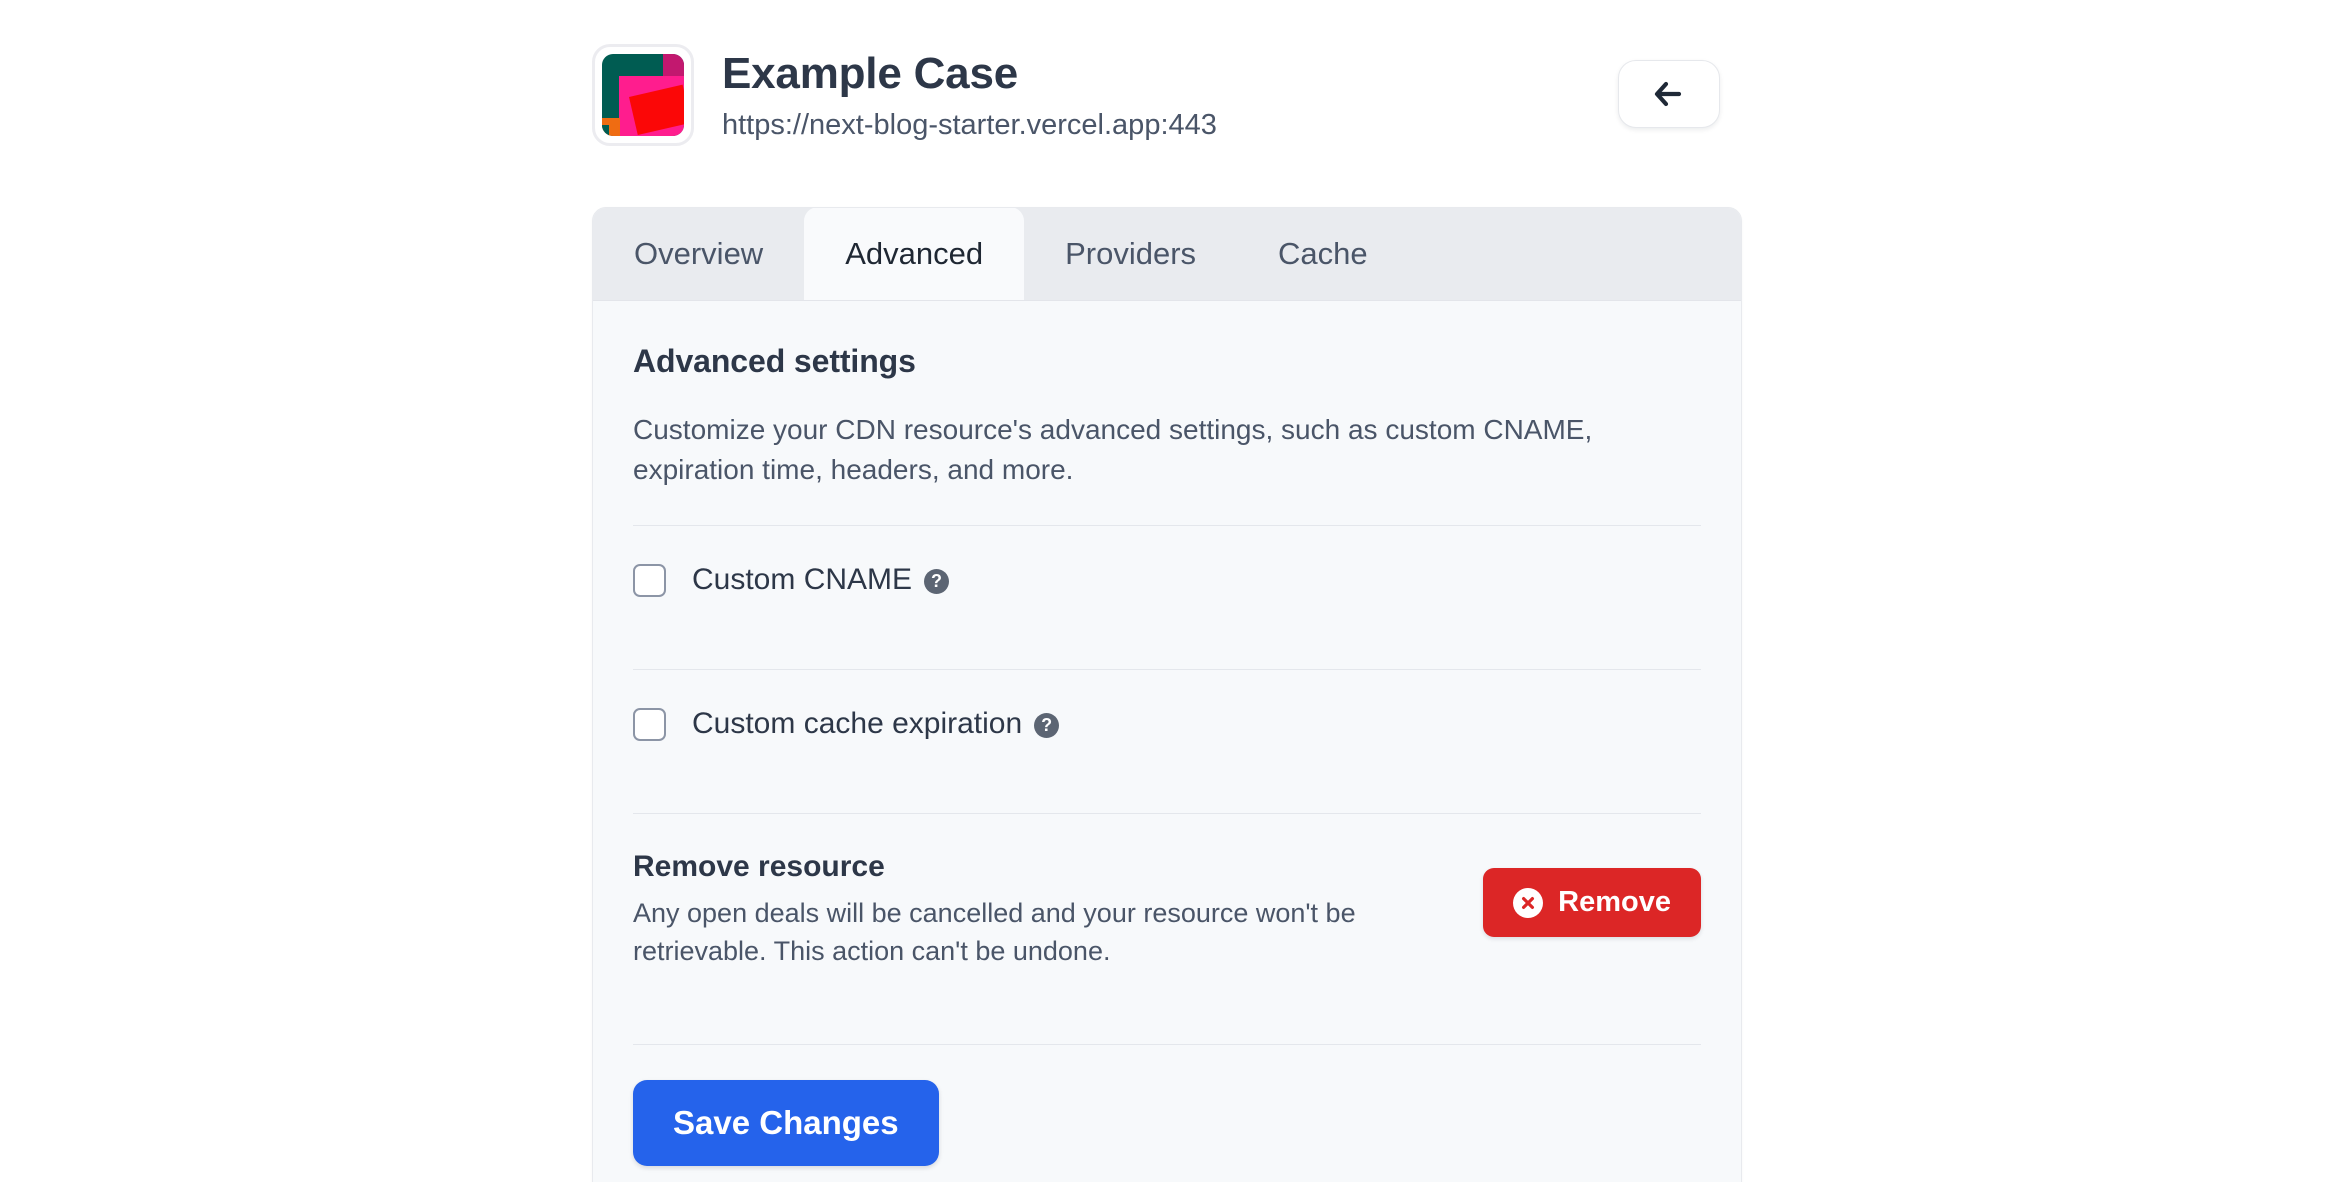 The image size is (2330, 1182). I want to click on back-button, so click(1669, 94).